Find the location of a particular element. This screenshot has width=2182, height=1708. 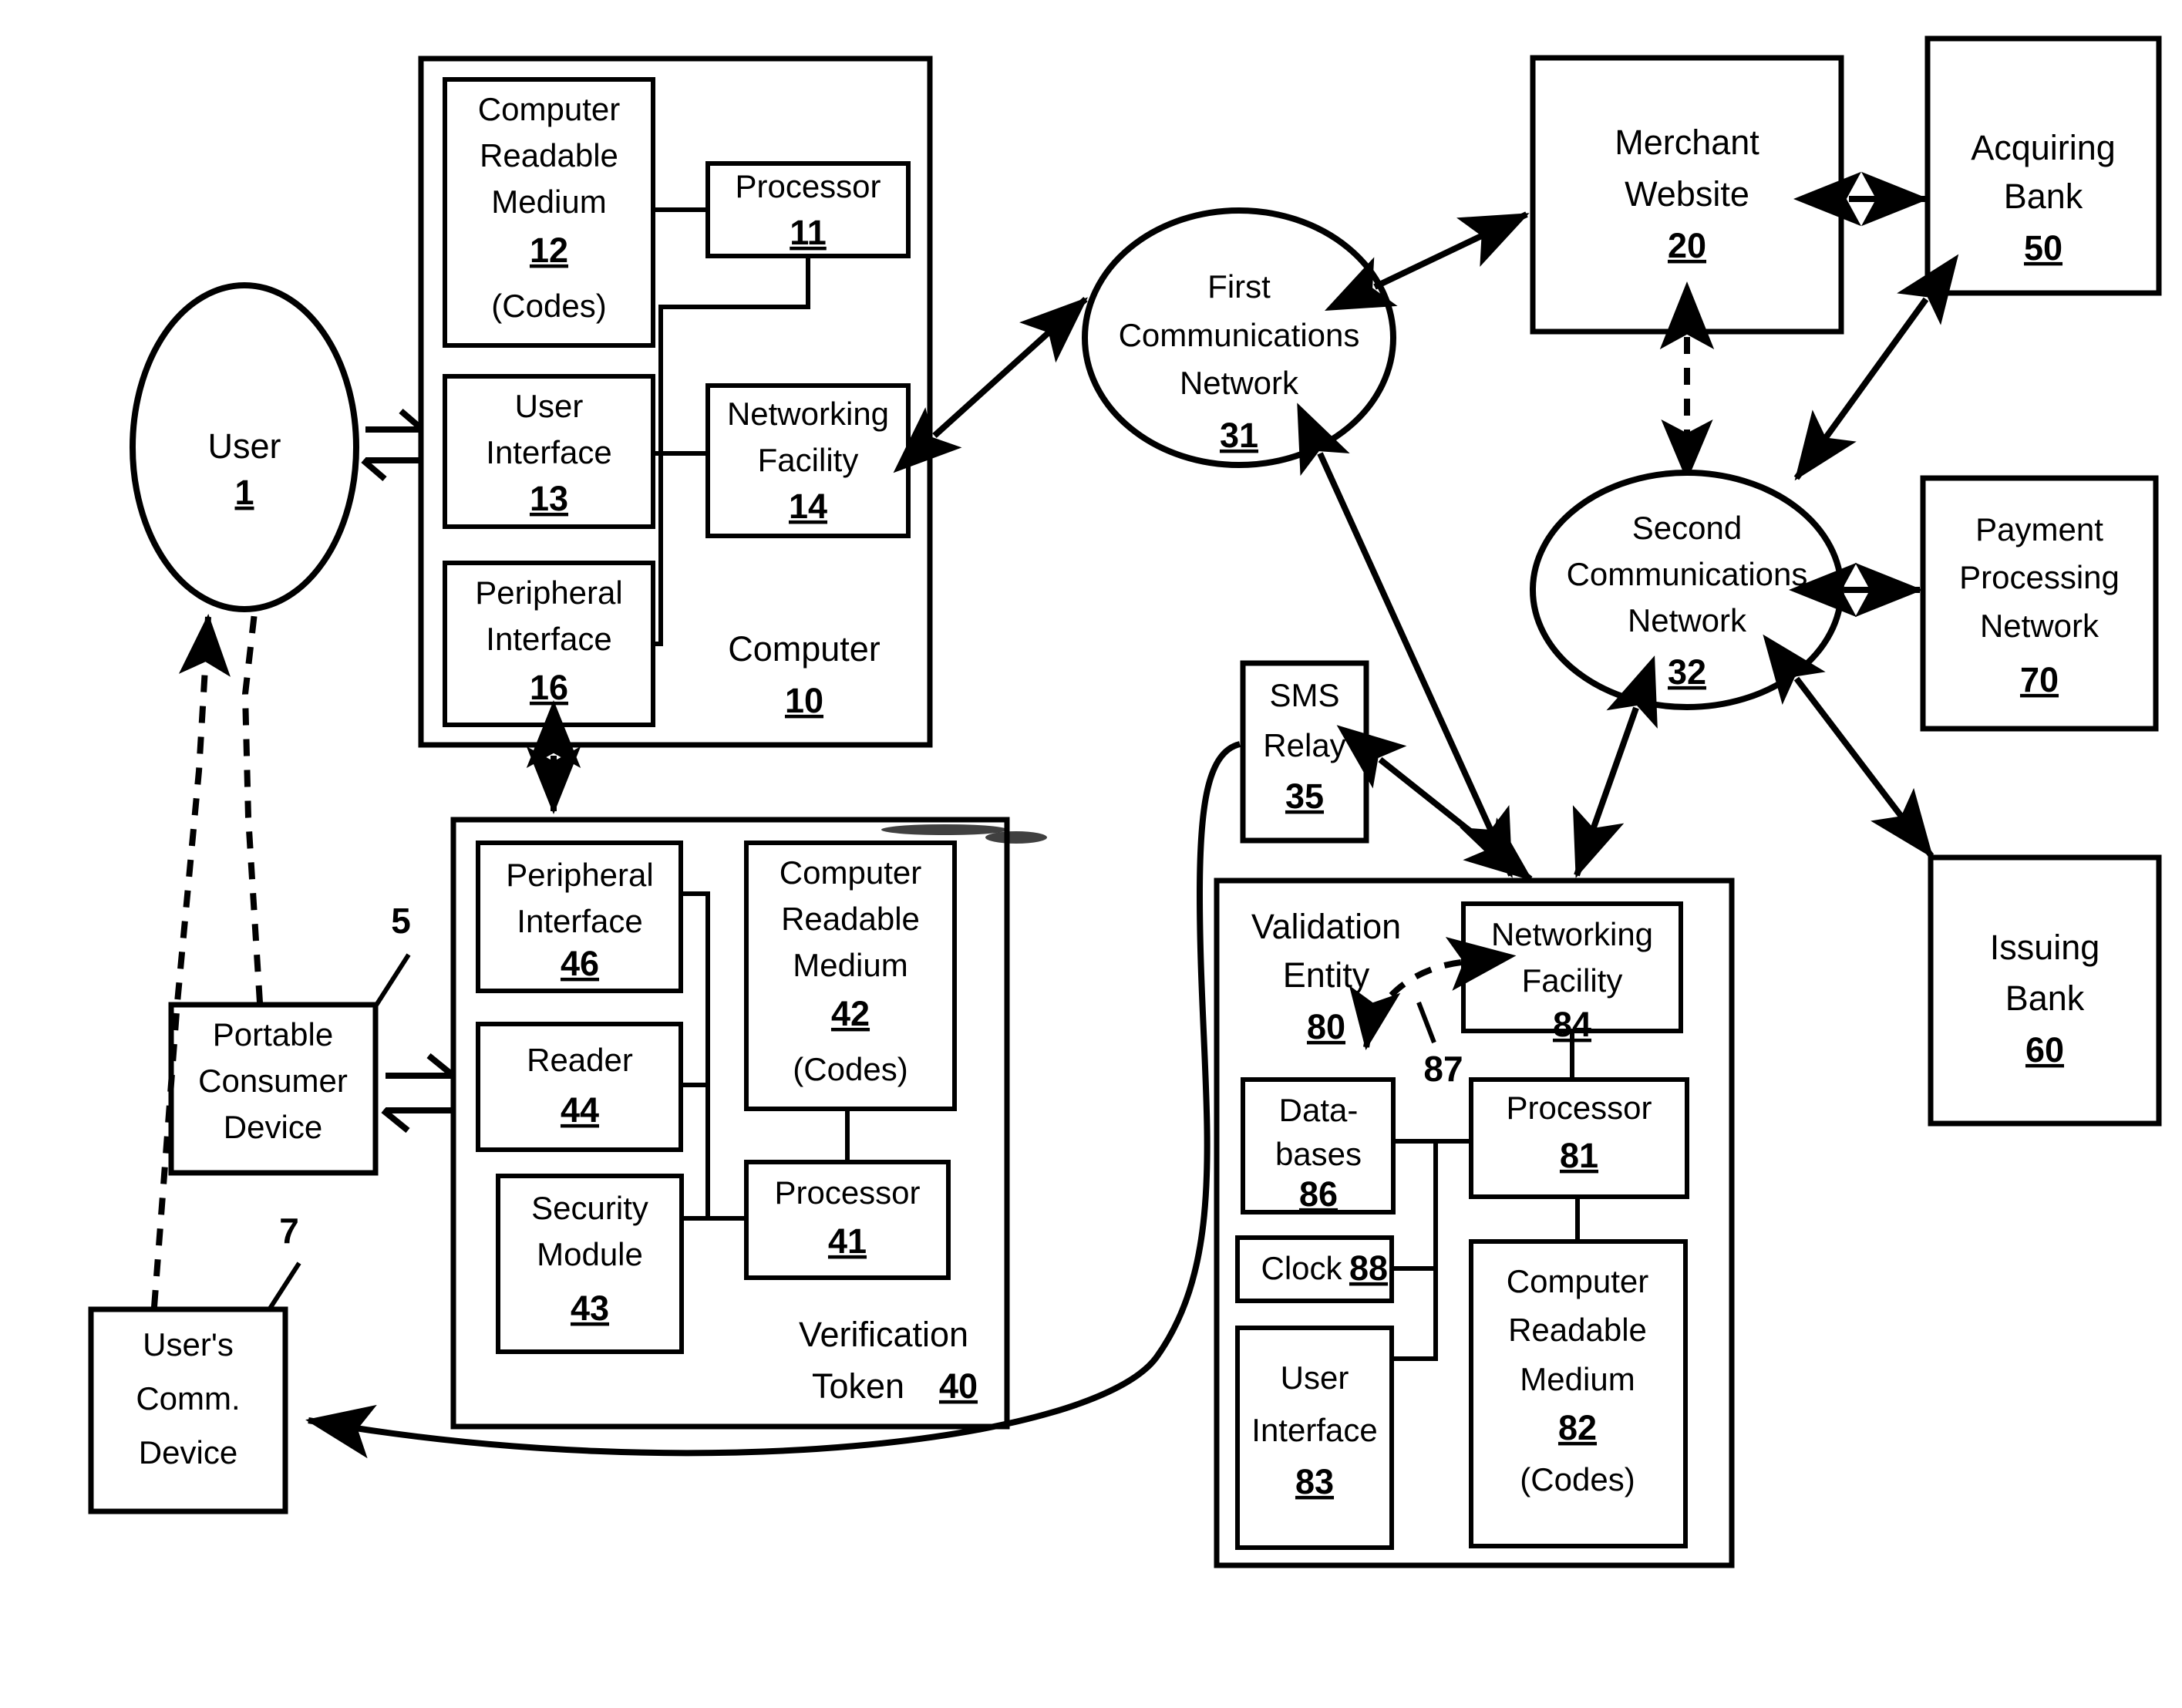

ppn-line3: Network is located at coordinates (2040, 626).